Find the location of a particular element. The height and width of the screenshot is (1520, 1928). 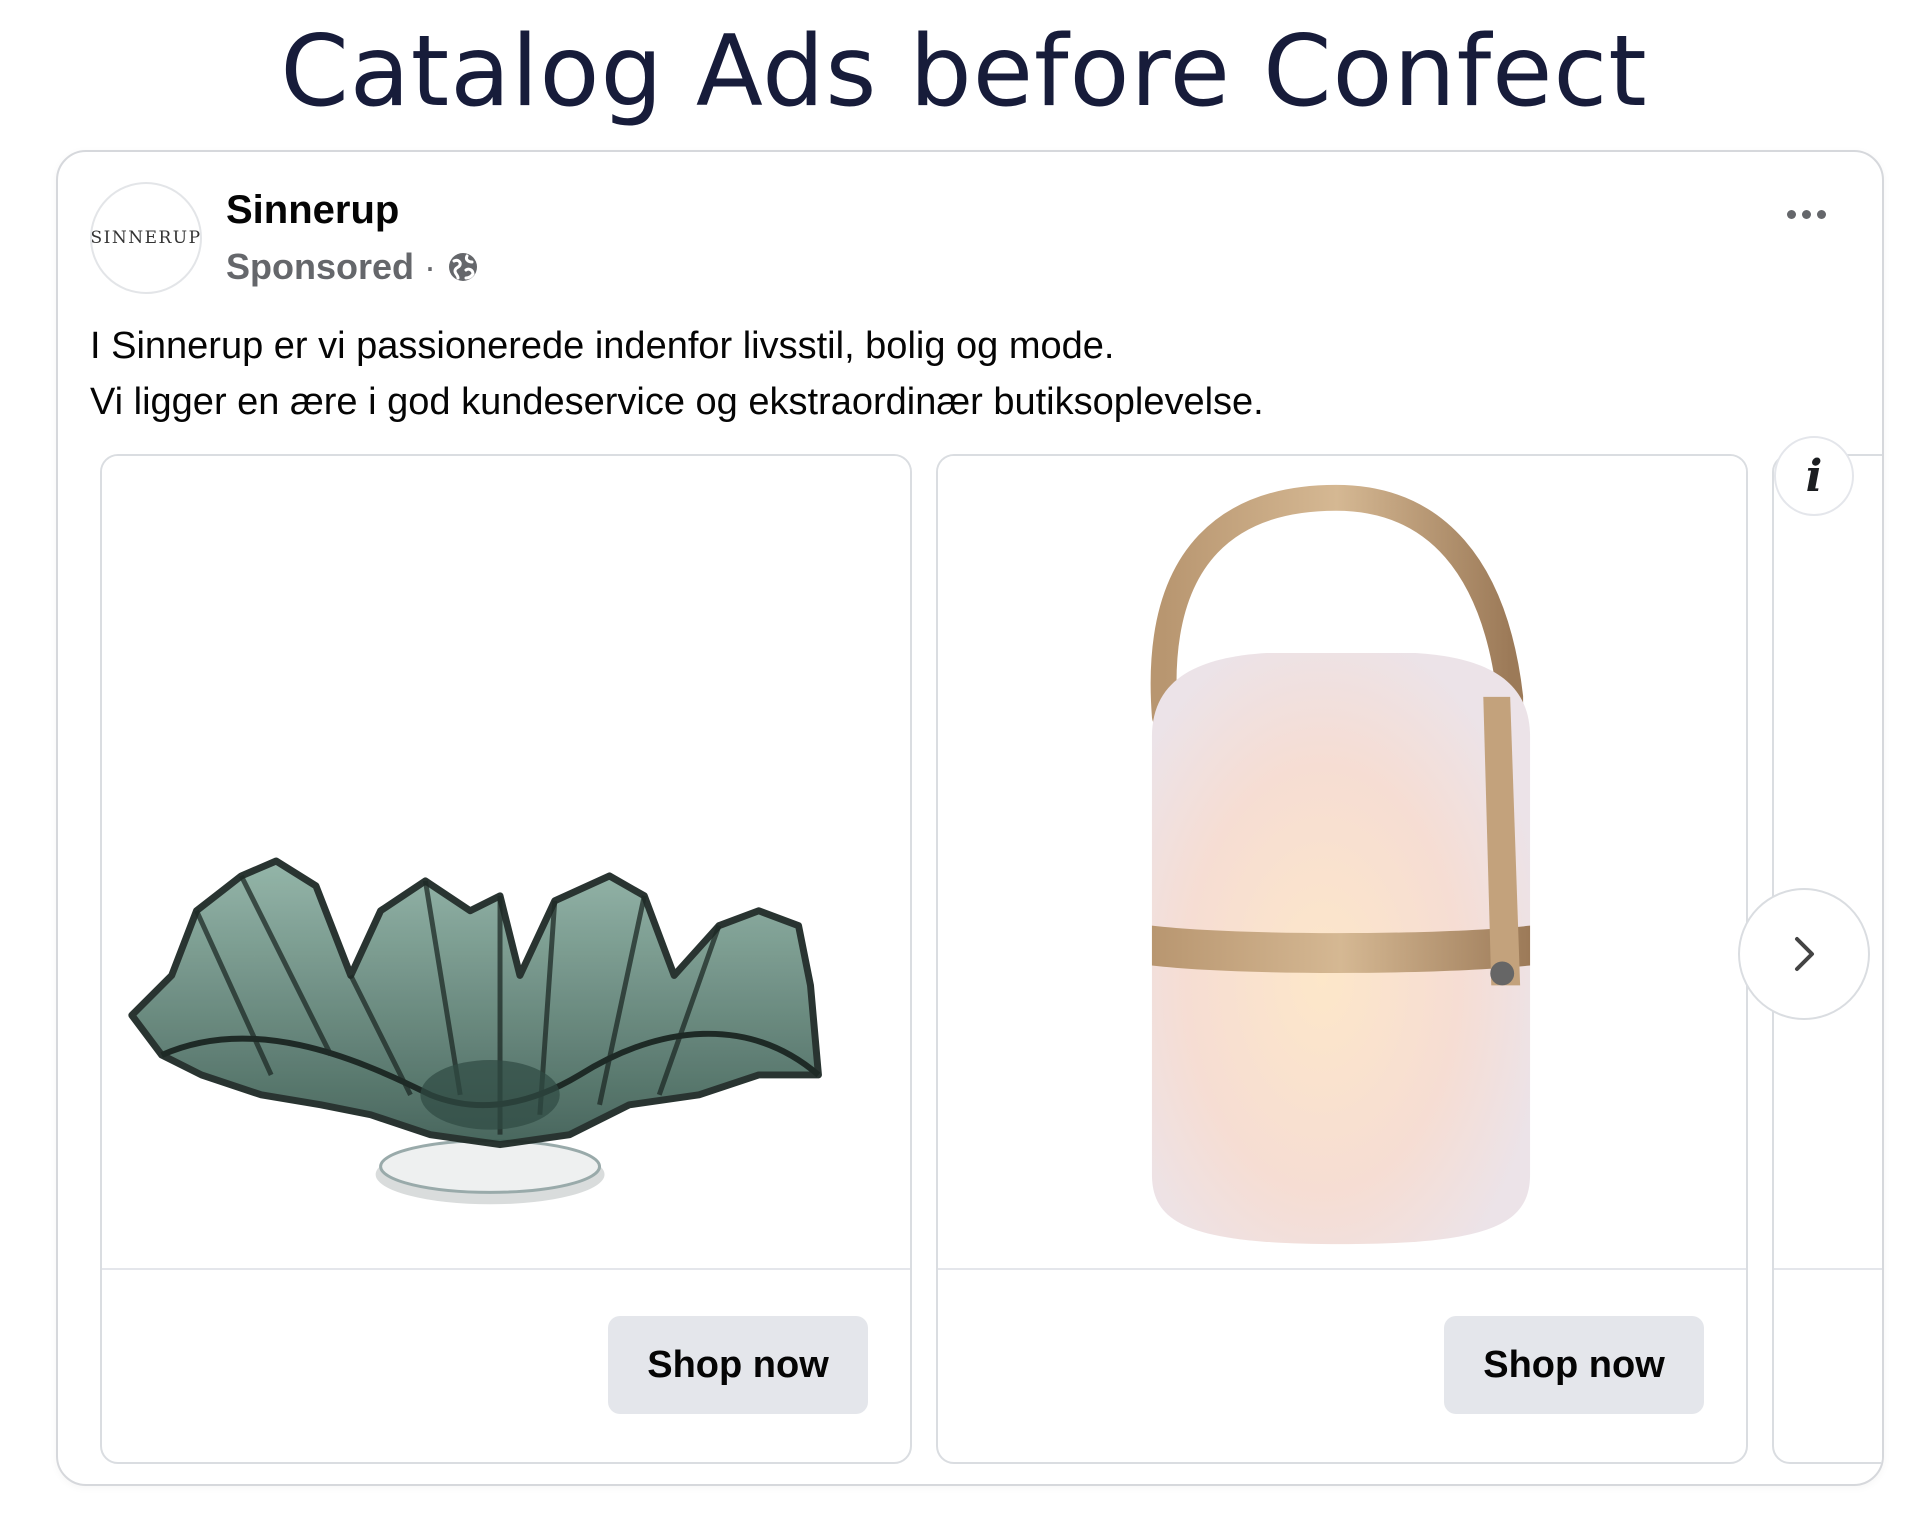

ad-info-button: i is located at coordinates (1814, 476).